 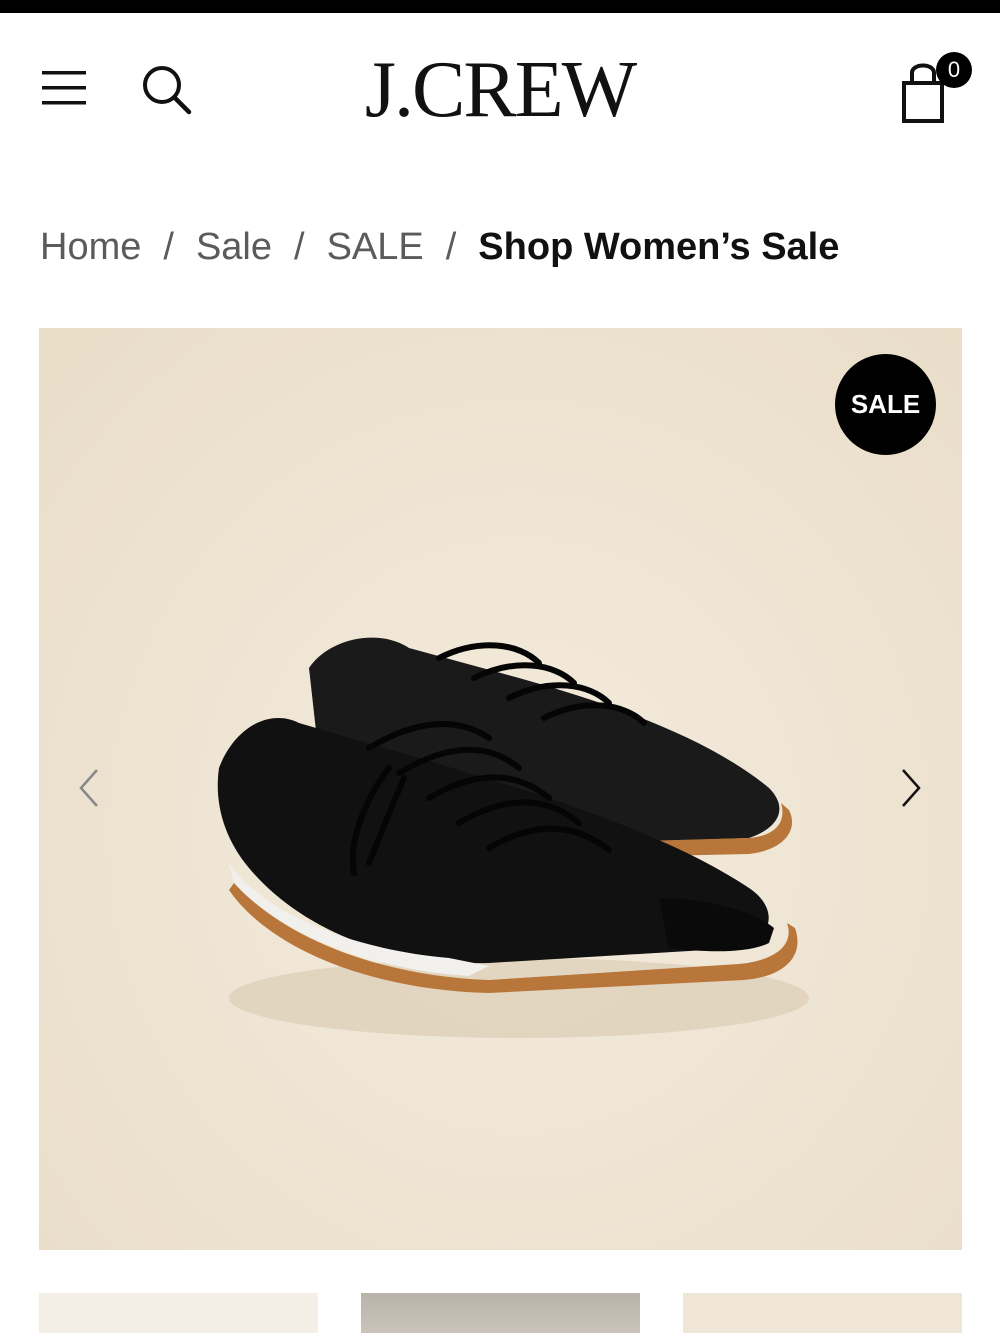 I want to click on site-header: J.CREW 0, so click(x=500, y=88).